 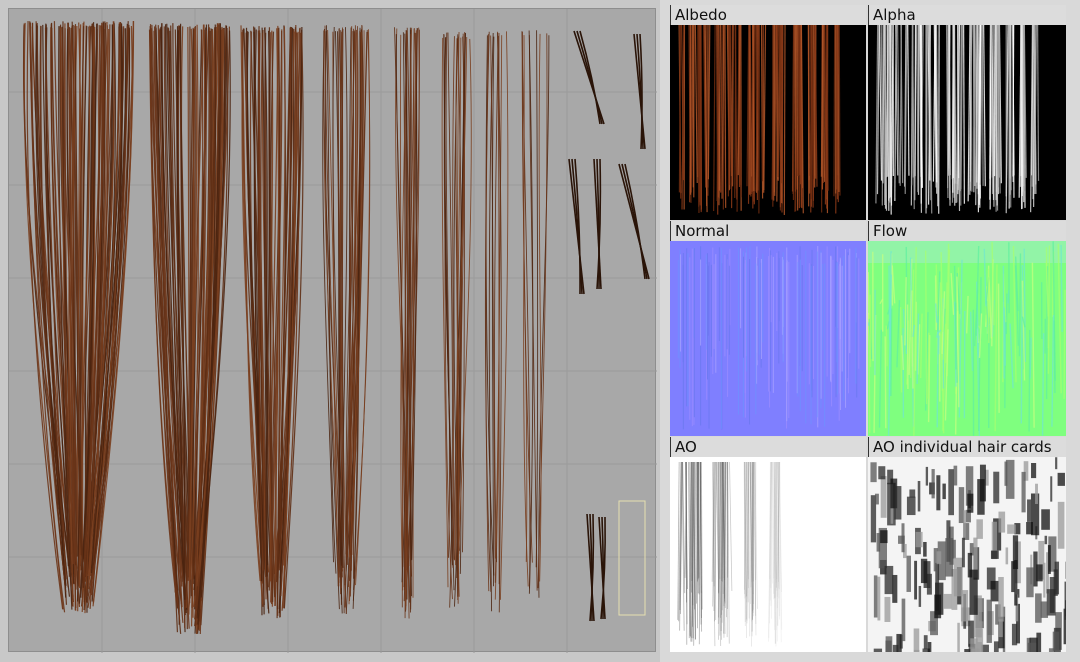 I want to click on ao-cards-label: AO individual hair cards, so click(x=967, y=447).